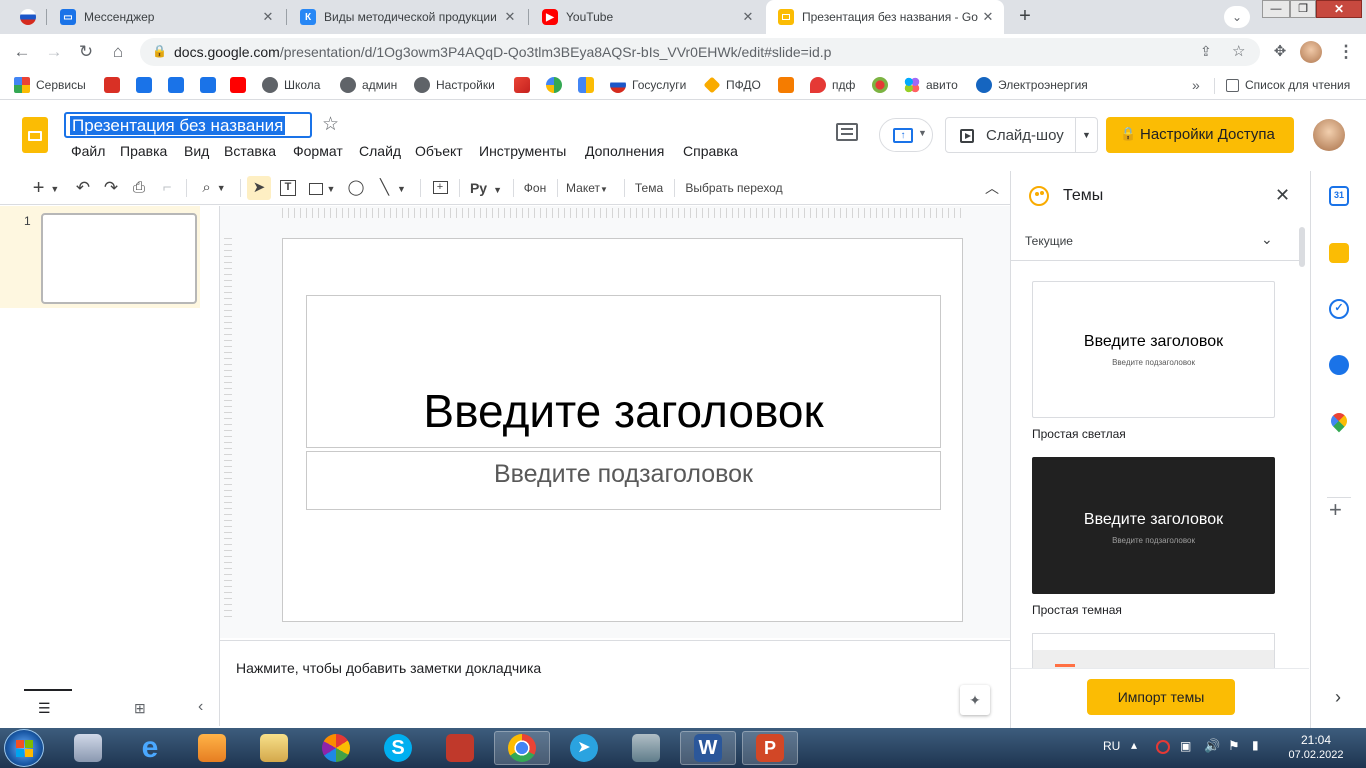 This screenshot has width=1366, height=768. Describe the element at coordinates (88, 748) in the screenshot. I see `calculator-taskbar-icon` at that location.